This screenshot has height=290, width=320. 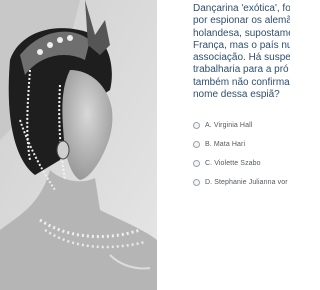 I want to click on question-line: holandesa, supostame, so click(x=241, y=33).